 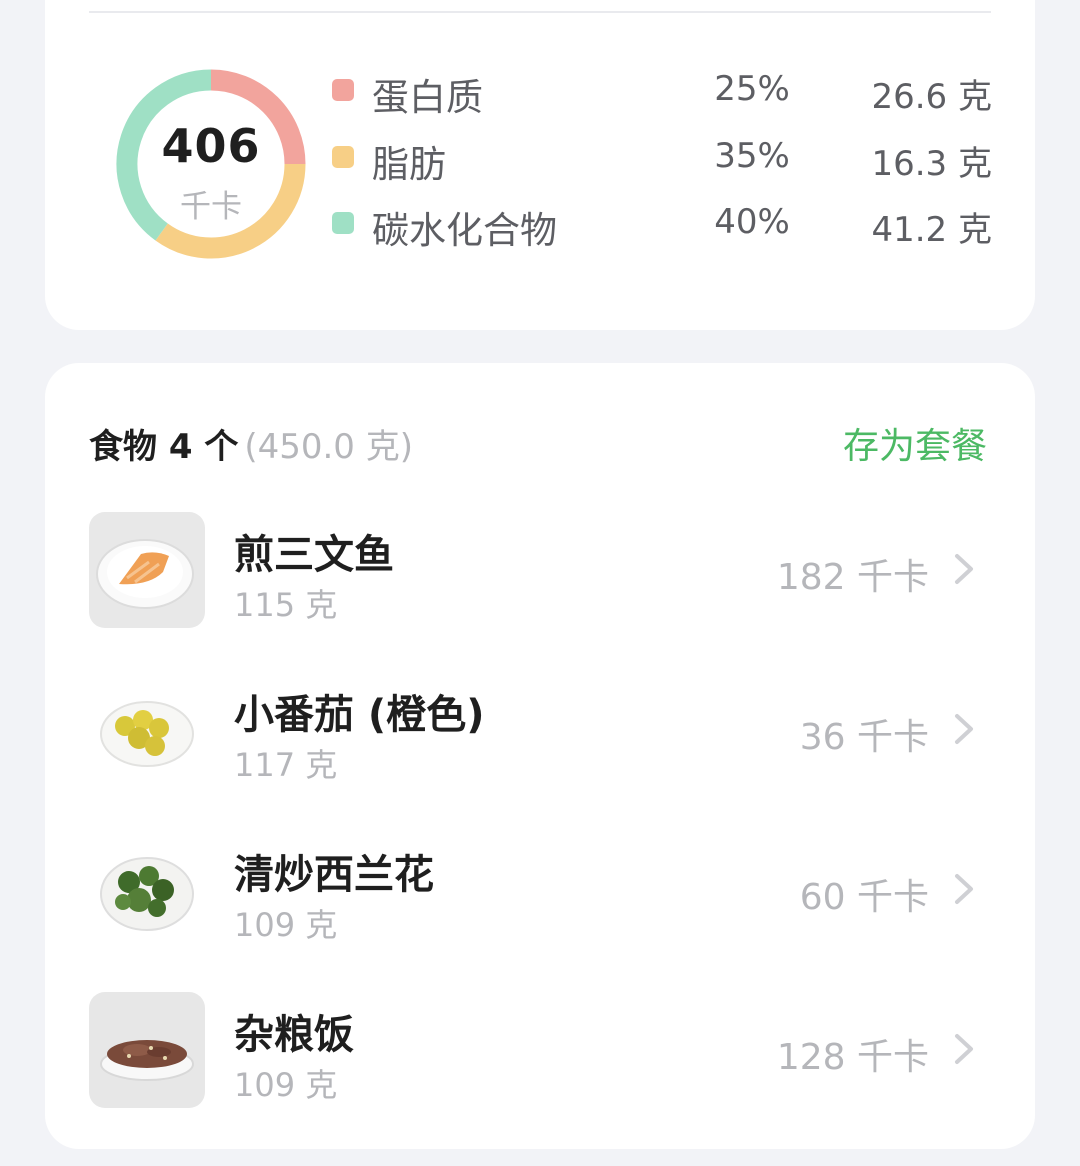 I want to click on macro-row-carbs: 碳水化合物 40% 41.2 克, so click(x=662, y=222).